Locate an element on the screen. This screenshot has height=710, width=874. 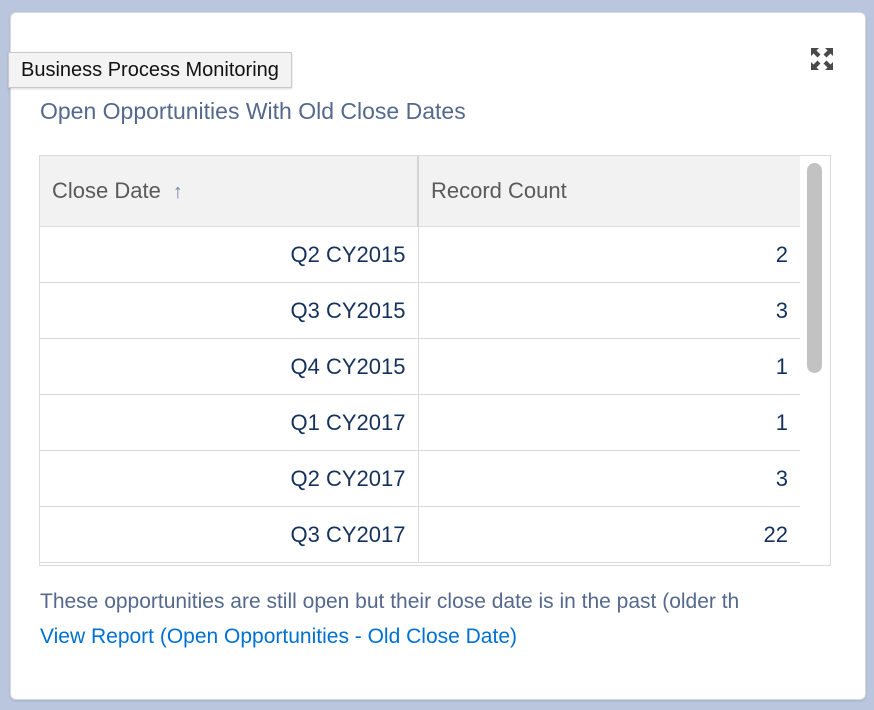
widget-title: Open Opportunities With Old Close Dates is located at coordinates (253, 111).